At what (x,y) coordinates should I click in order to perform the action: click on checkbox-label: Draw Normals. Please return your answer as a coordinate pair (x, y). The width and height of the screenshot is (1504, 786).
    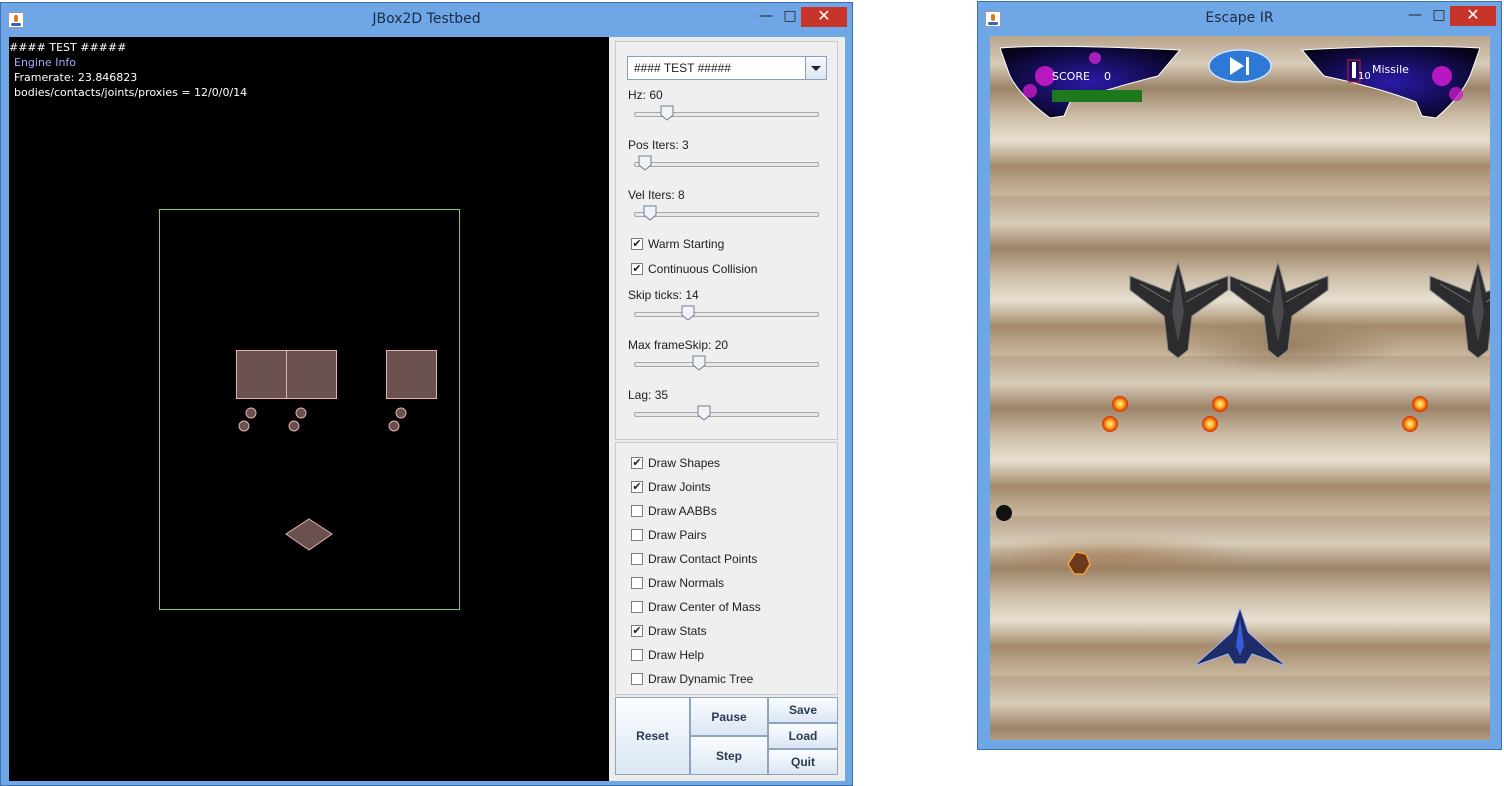
    Looking at the image, I should click on (686, 583).